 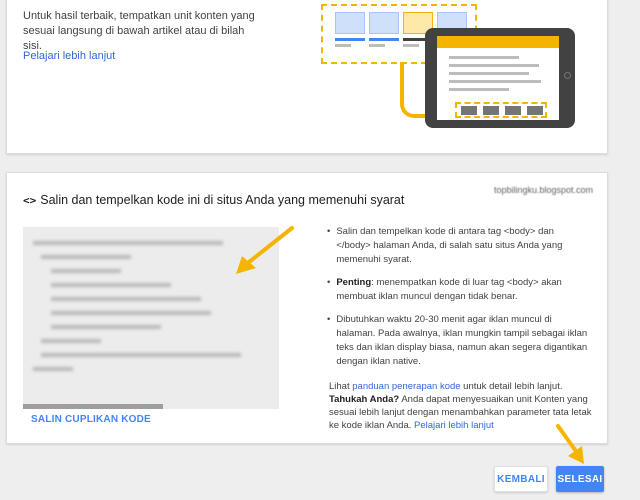 What do you see at coordinates (543, 190) in the screenshot?
I see `site-url: topbilingku.blogspot.com` at bounding box center [543, 190].